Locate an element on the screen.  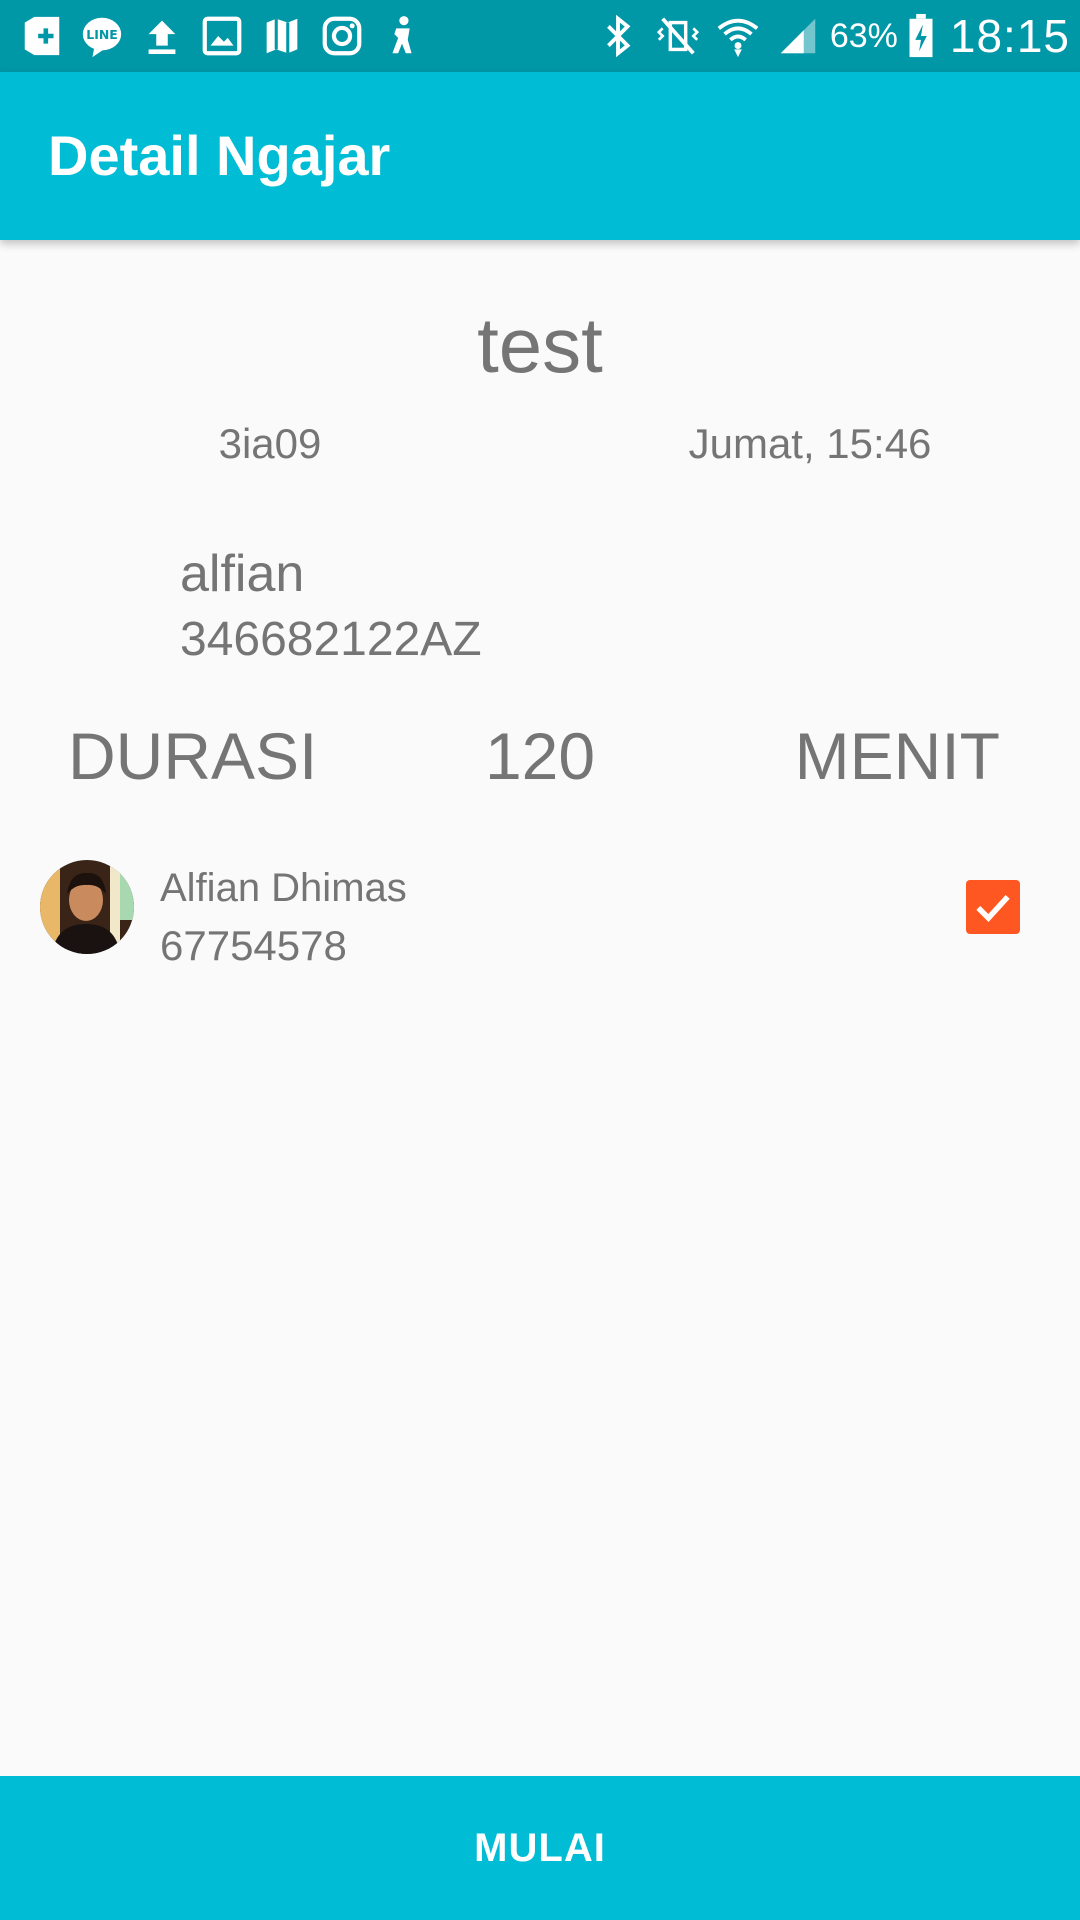
start-button: MULAI is located at coordinates (540, 1848).